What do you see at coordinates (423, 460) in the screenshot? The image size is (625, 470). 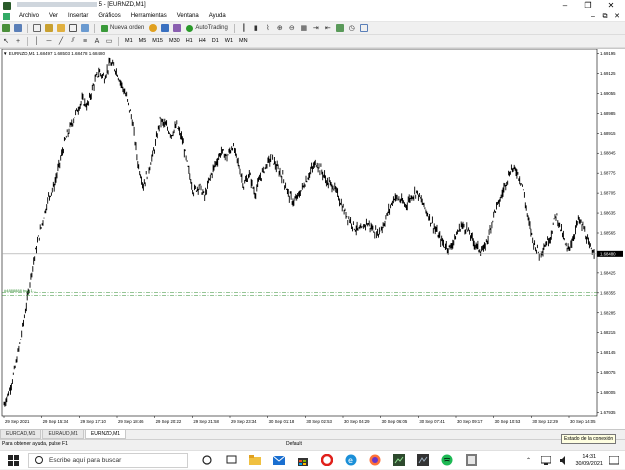 I see `metatrader-alt-icon` at bounding box center [423, 460].